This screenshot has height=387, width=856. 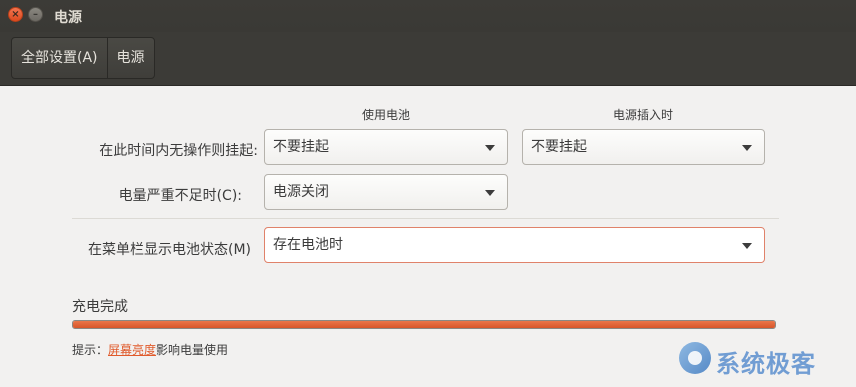 I want to click on toolbar: 全部设置(A) 电源, so click(x=428, y=59).